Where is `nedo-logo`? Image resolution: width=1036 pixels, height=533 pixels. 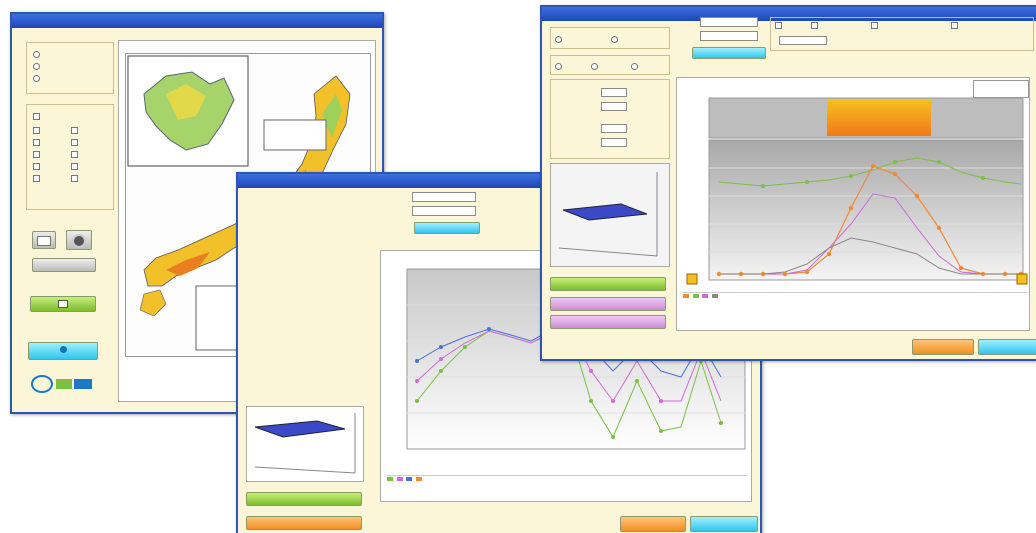 nedo-logo is located at coordinates (63, 384).